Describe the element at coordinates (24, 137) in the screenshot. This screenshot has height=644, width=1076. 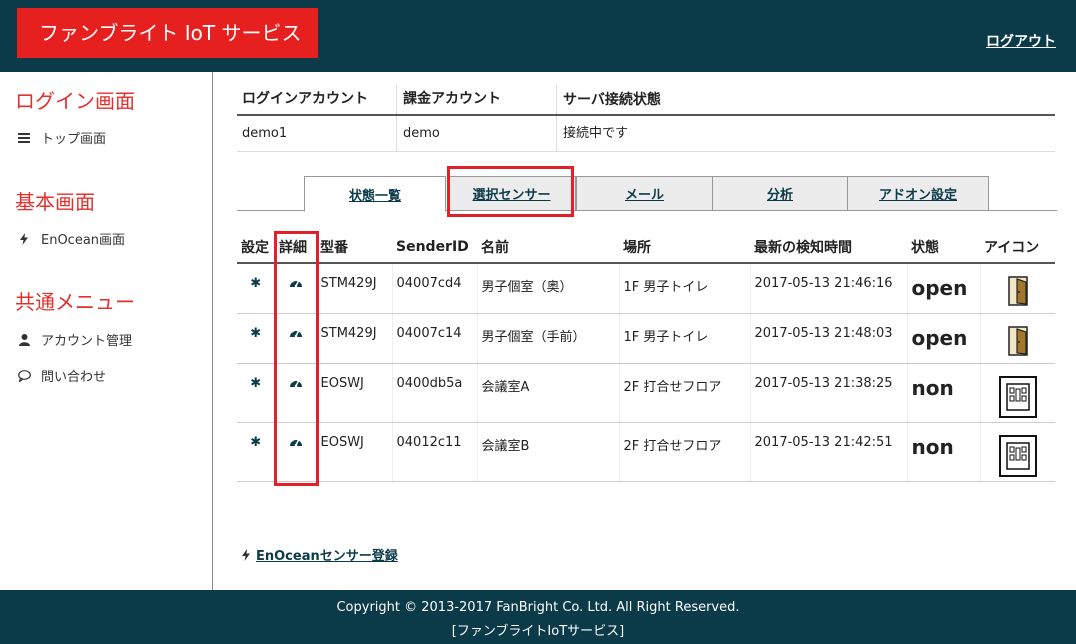
I see `bars-icon` at that location.